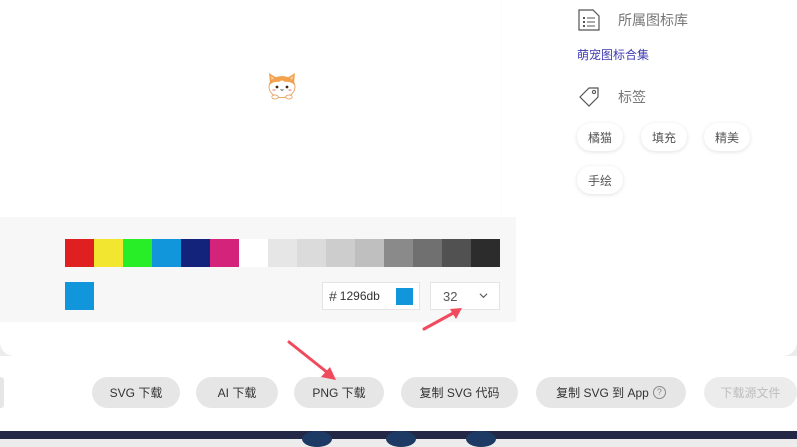 This screenshot has width=797, height=447. I want to click on download-source-button: 下载源文件, so click(750, 392).